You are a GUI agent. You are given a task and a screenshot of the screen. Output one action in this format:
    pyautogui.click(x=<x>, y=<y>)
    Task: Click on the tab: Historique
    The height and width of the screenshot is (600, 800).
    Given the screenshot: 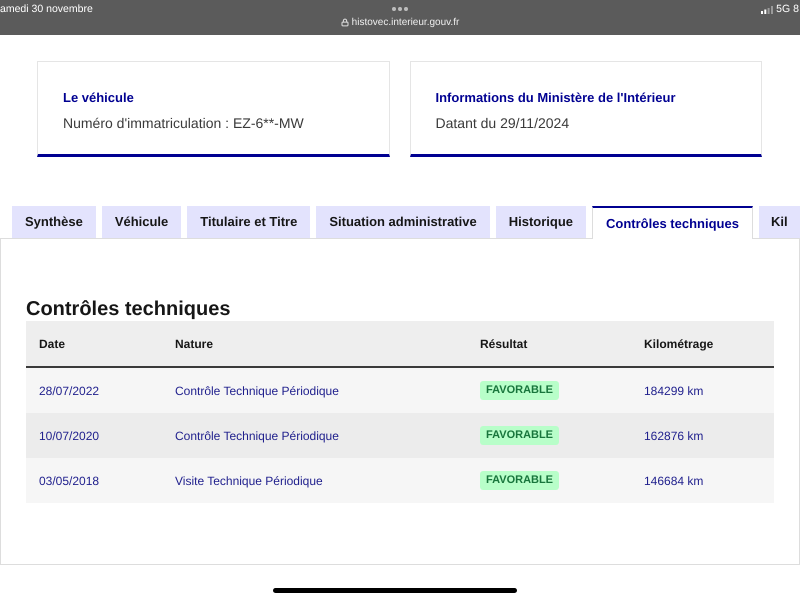 What is the action you would take?
    pyautogui.click(x=541, y=222)
    